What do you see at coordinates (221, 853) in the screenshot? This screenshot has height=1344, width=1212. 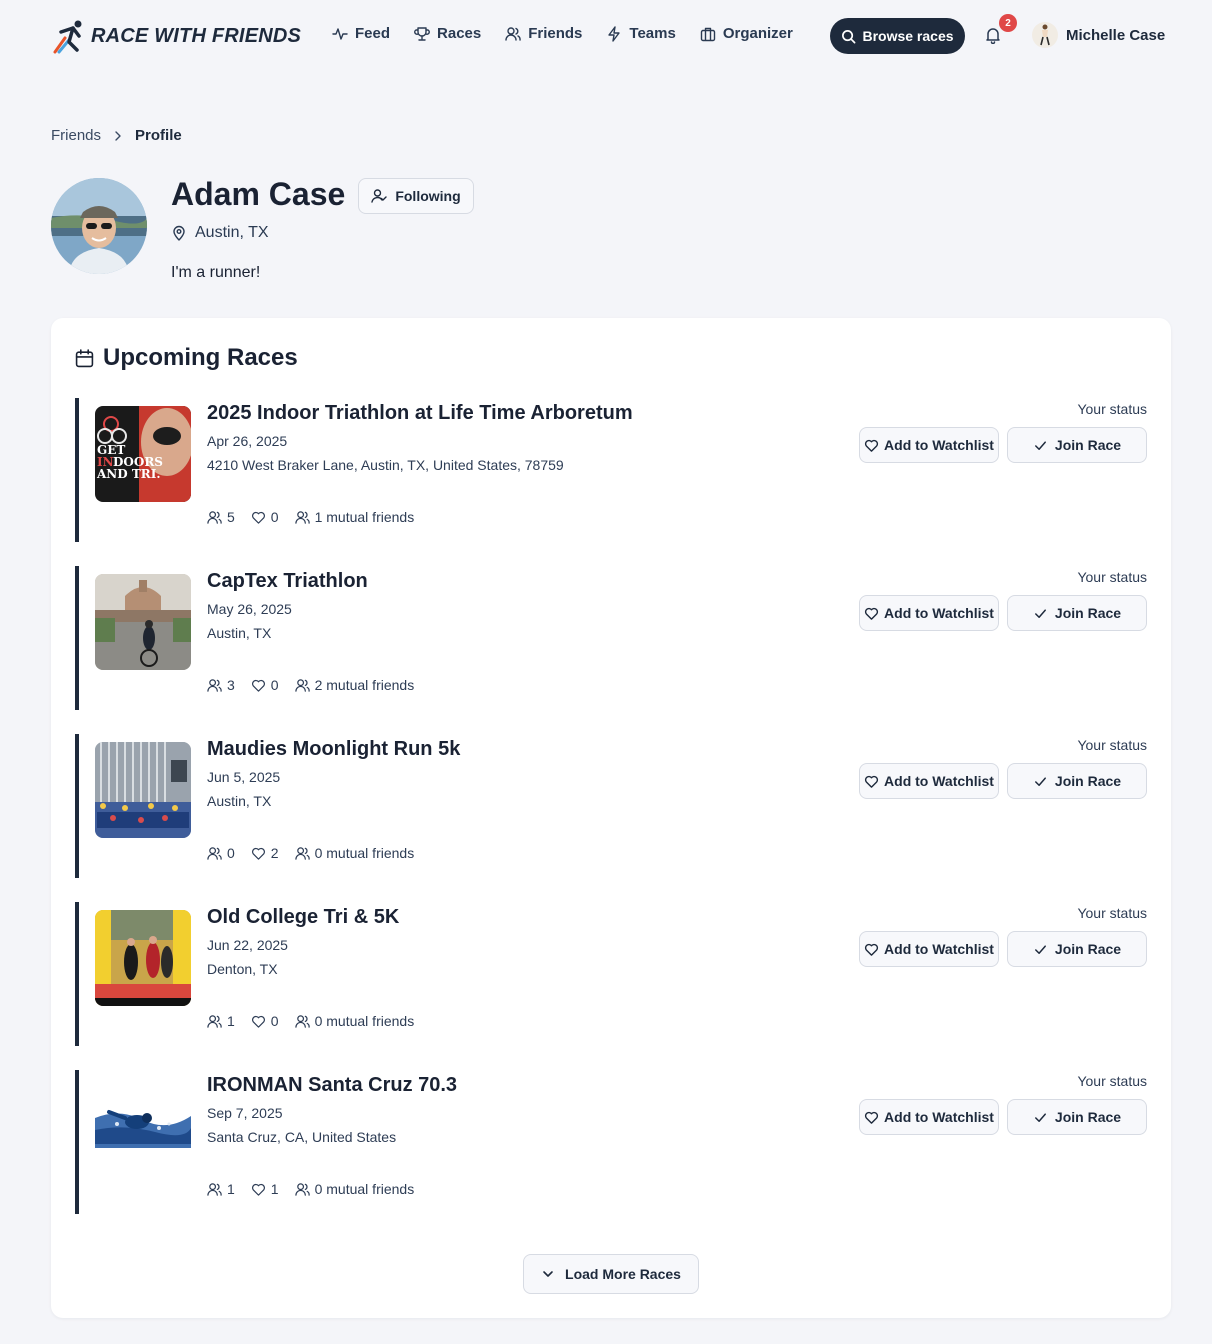 I see `participants-stat: 0` at bounding box center [221, 853].